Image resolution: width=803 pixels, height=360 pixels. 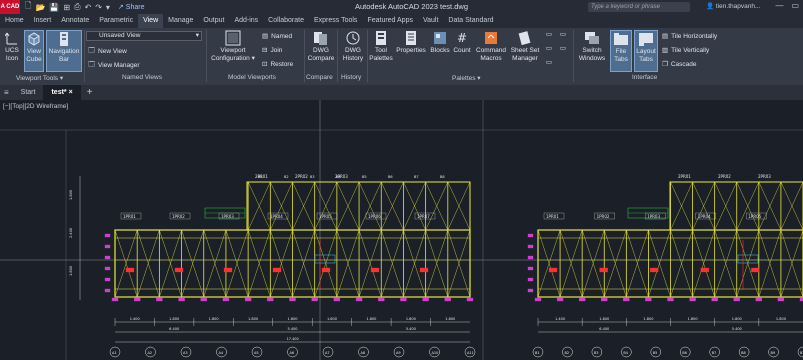 What do you see at coordinates (10, 7) in the screenshot?
I see `autocad-logo: A CAD` at bounding box center [10, 7].